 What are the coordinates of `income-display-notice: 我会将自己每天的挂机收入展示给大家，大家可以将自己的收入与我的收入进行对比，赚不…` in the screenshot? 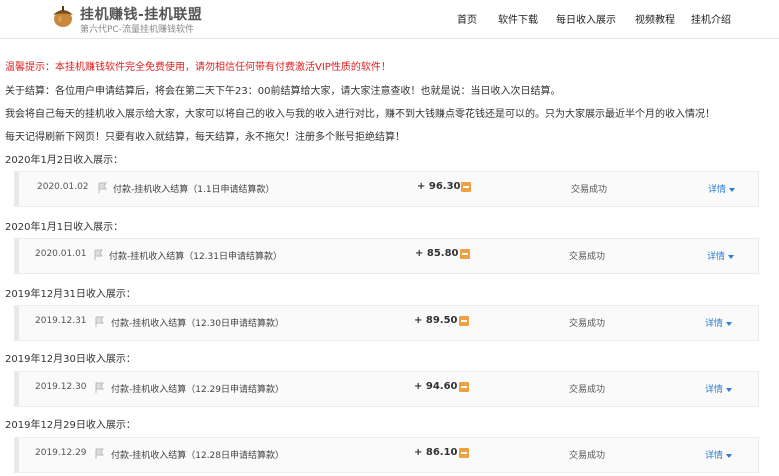 It's located at (360, 114).